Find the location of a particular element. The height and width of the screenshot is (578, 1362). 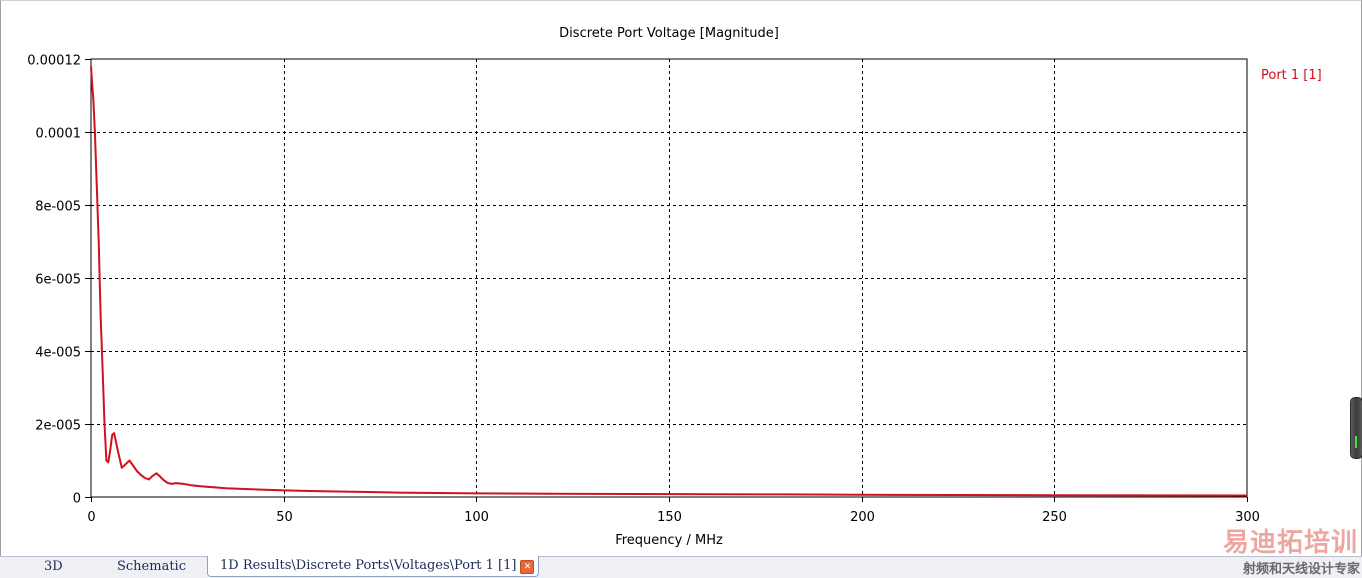

y-tick-label: 2e-005 is located at coordinates (58, 426).